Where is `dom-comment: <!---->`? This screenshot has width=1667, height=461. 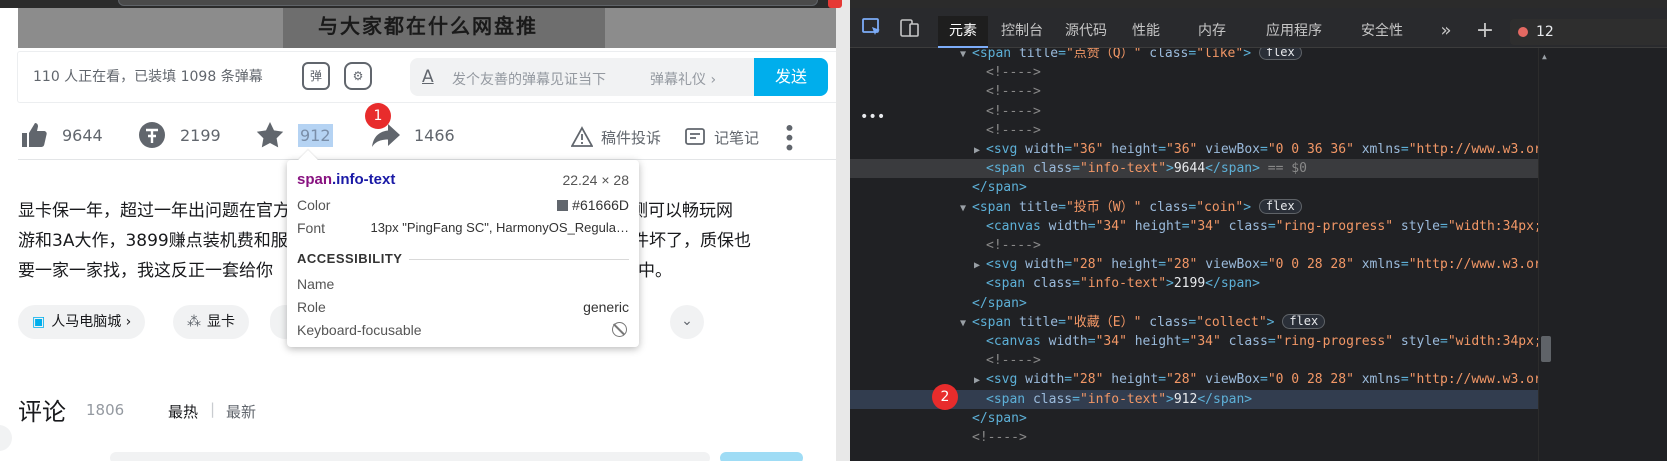 dom-comment: <!----> is located at coordinates (1013, 130).